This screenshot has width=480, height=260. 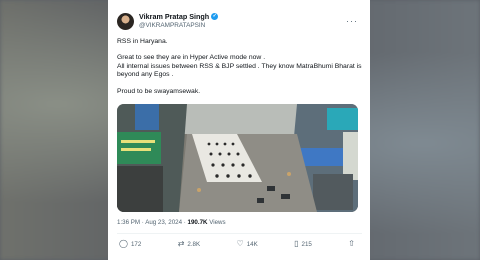 I want to click on like-icon: ♡, so click(x=240, y=244).